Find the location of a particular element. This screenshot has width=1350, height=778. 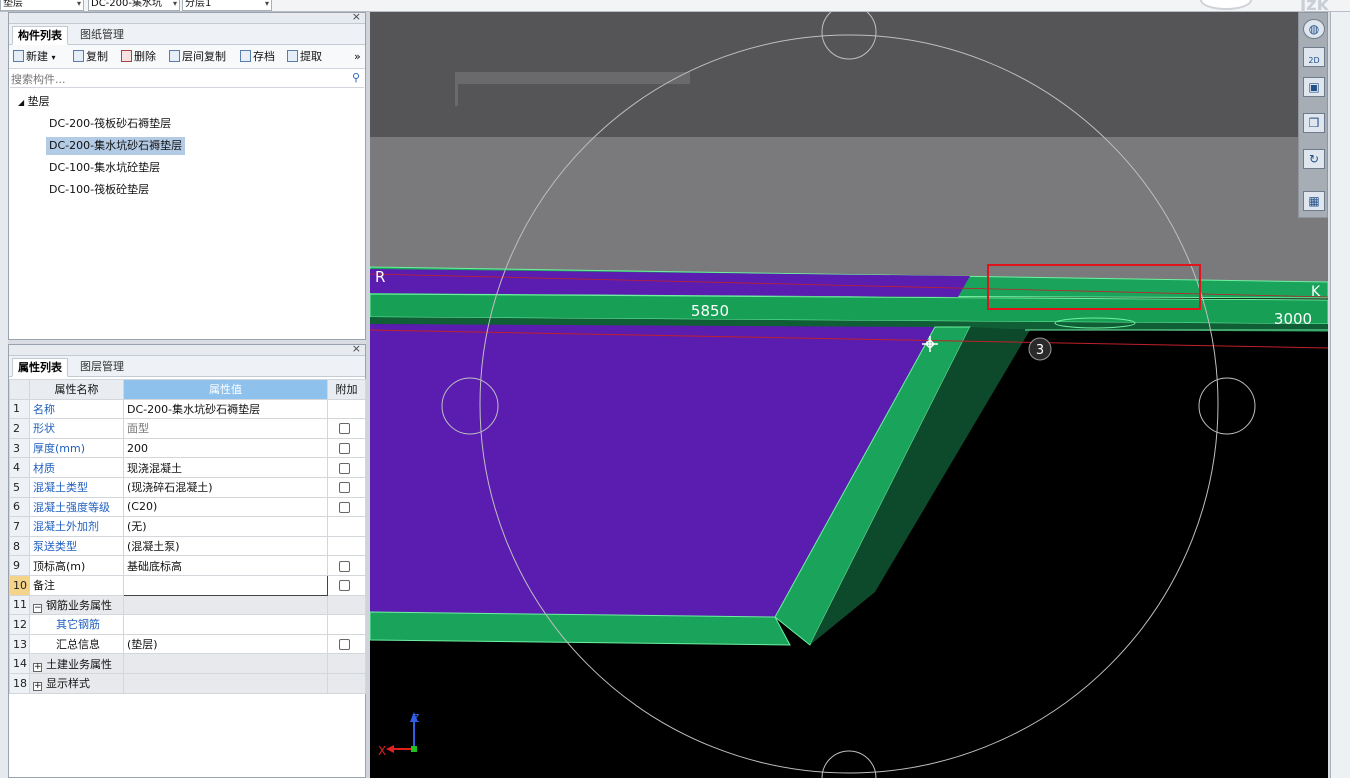

table-row: 18 + 显示样式 is located at coordinates (187, 683).